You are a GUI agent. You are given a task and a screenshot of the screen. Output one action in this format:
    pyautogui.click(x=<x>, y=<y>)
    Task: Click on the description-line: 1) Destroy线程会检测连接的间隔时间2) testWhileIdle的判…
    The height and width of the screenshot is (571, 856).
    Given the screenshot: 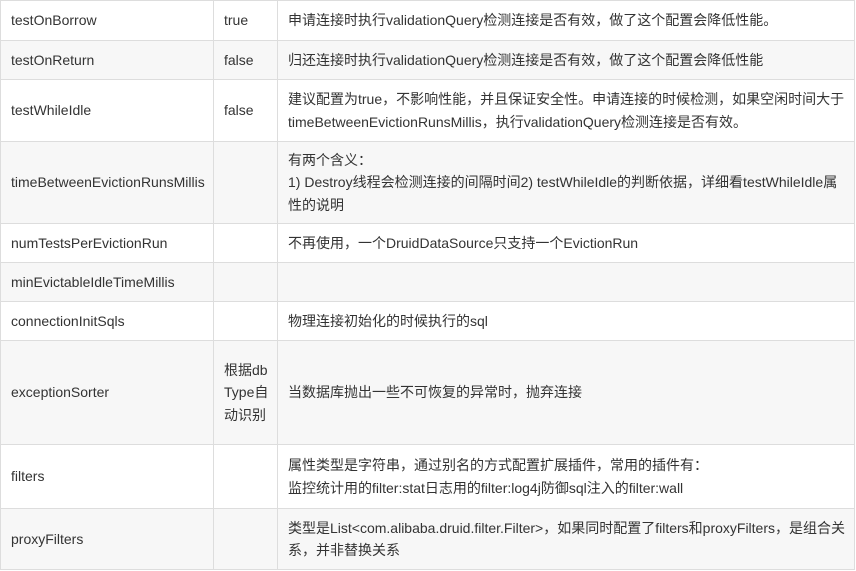 What is the action you would take?
    pyautogui.click(x=563, y=193)
    